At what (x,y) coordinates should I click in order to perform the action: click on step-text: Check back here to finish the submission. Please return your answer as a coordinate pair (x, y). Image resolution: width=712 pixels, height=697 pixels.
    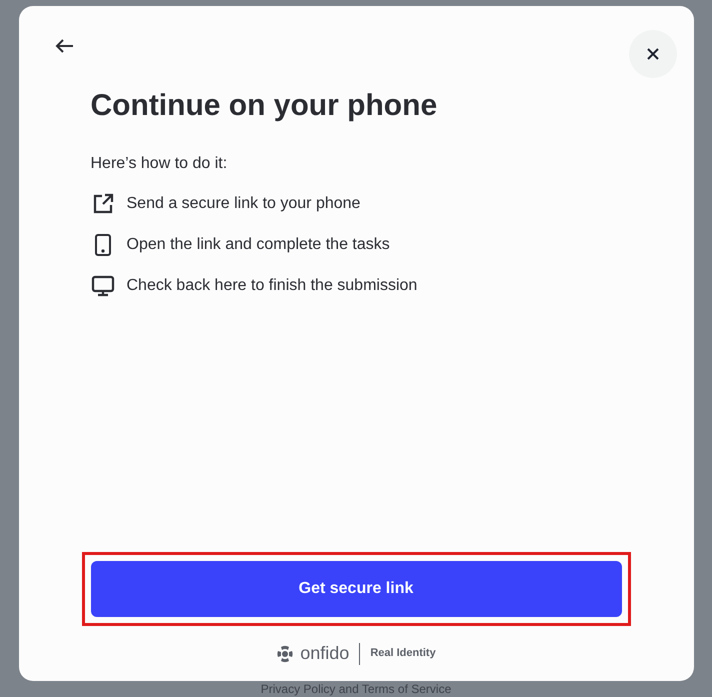
    Looking at the image, I should click on (272, 286).